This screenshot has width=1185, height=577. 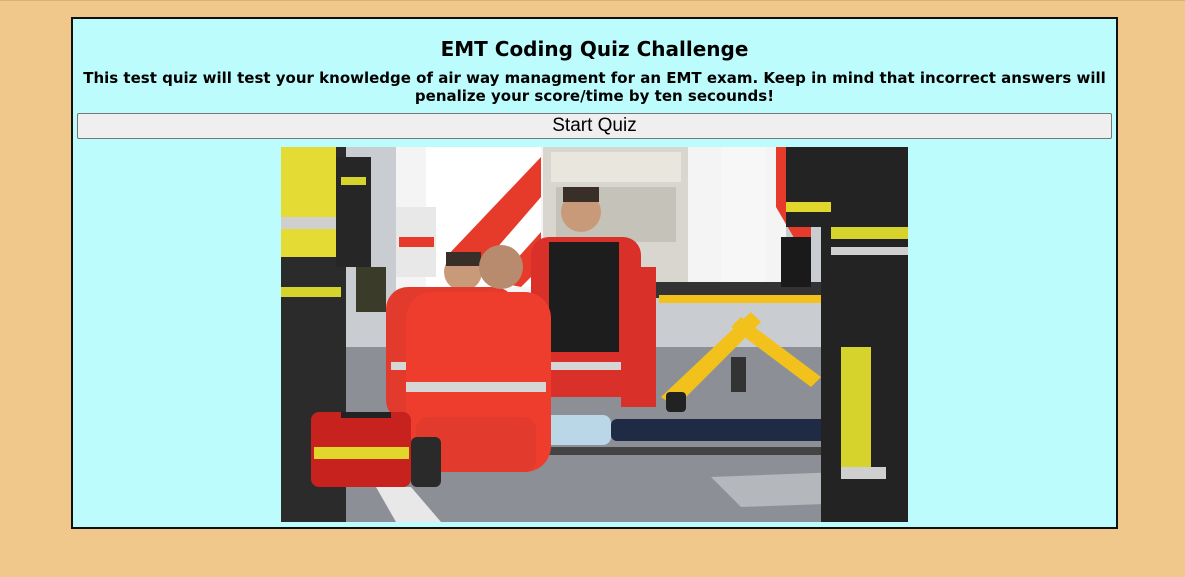 What do you see at coordinates (592, 0) in the screenshot?
I see `top-divider` at bounding box center [592, 0].